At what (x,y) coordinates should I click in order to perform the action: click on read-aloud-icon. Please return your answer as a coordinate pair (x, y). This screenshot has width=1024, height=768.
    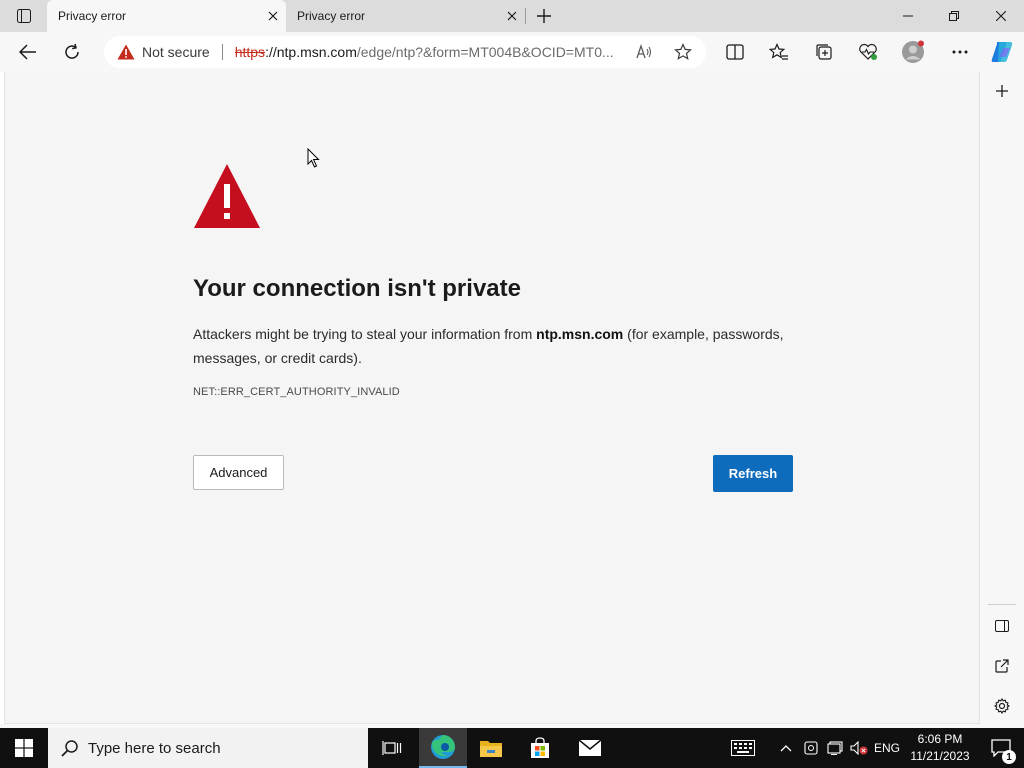
    Looking at the image, I should click on (644, 52).